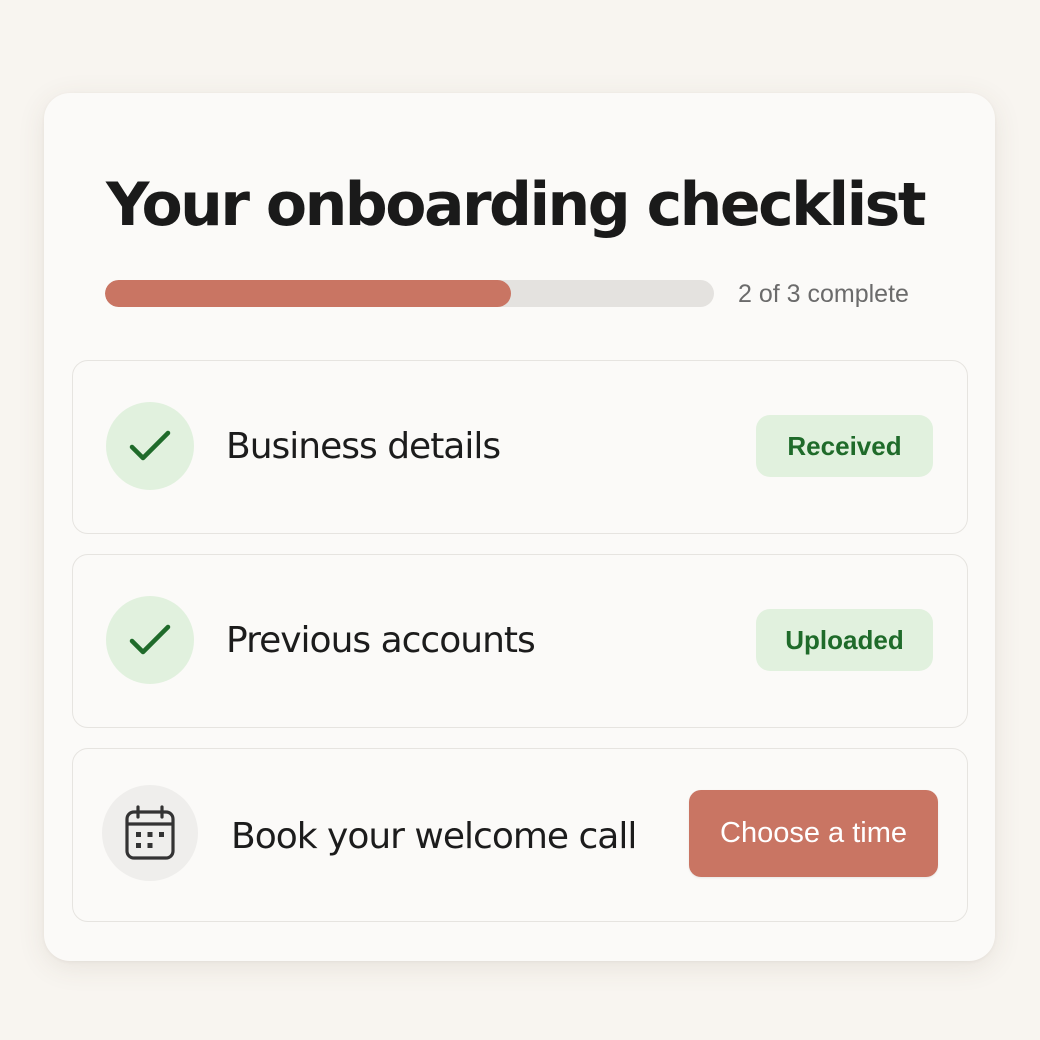 This screenshot has height=1040, width=1040. I want to click on task-label: Previous accounts, so click(381, 640).